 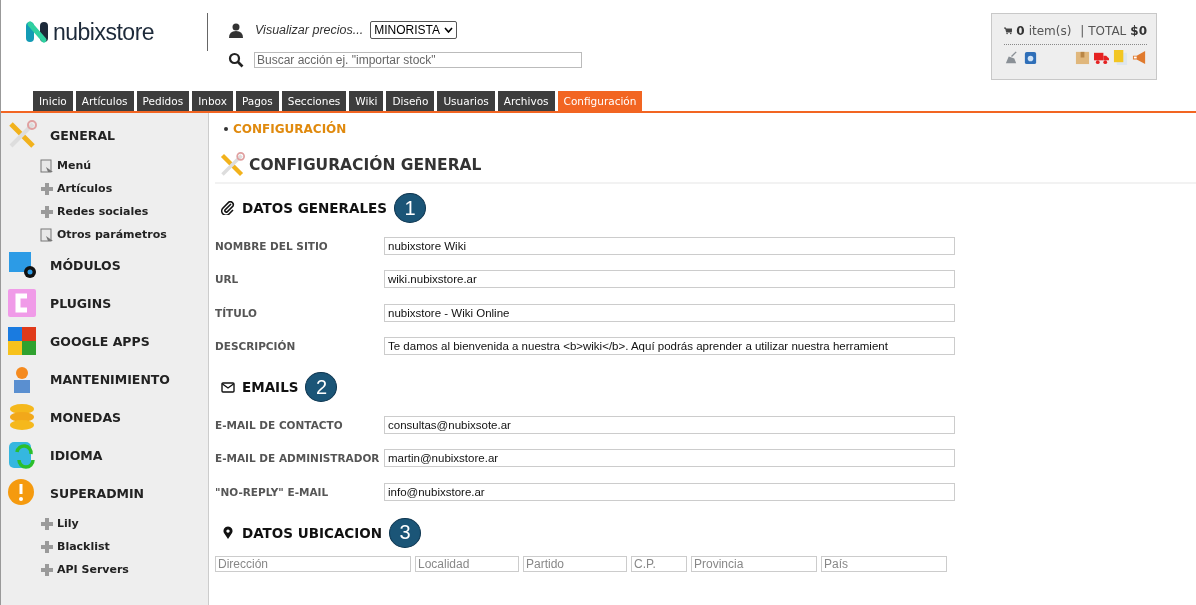 I want to click on text-field: nubixstore - Wiki Online, so click(x=669, y=312).